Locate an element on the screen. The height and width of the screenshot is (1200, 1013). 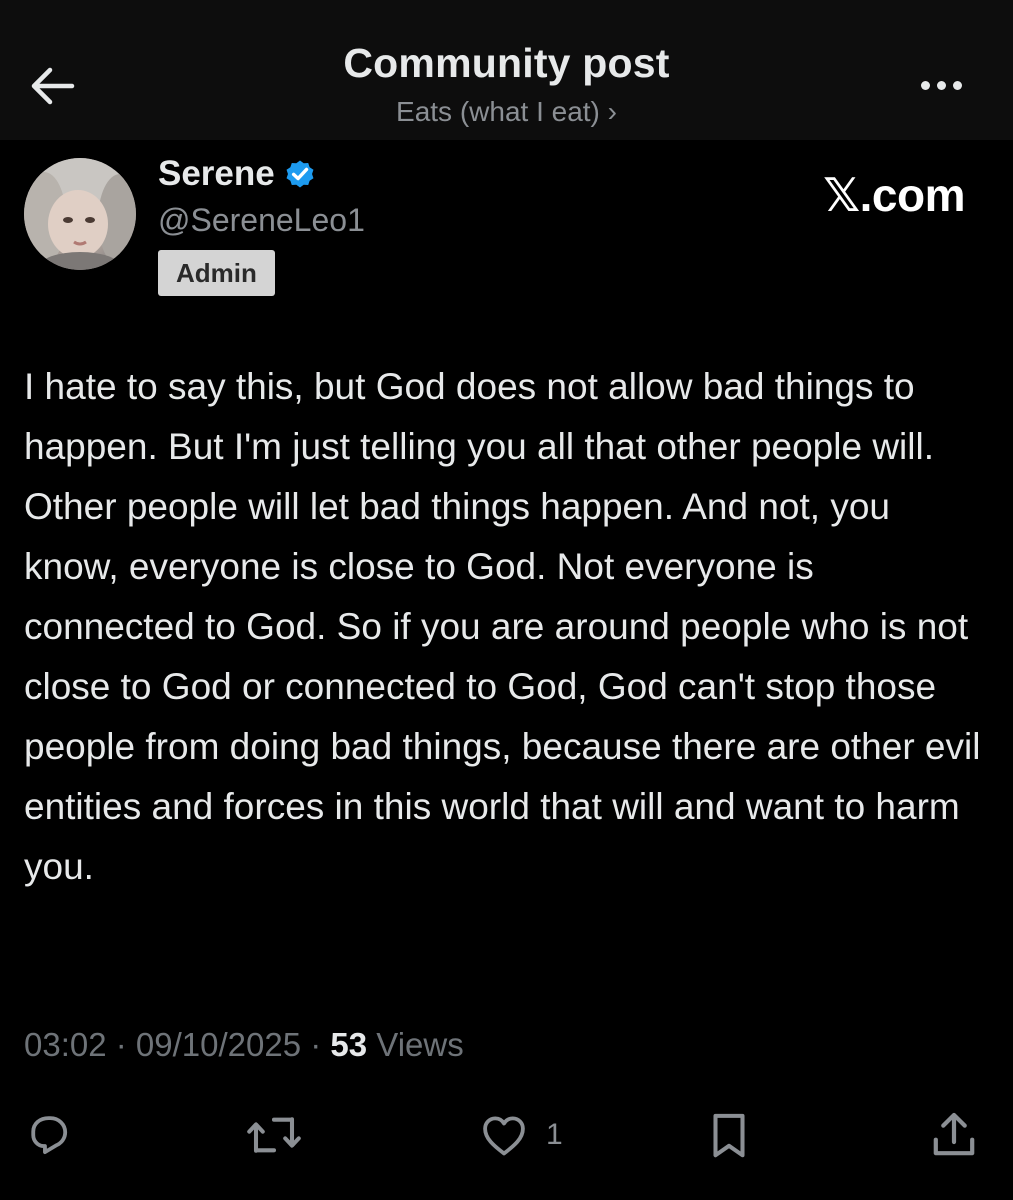
avatar is located at coordinates (80, 214).